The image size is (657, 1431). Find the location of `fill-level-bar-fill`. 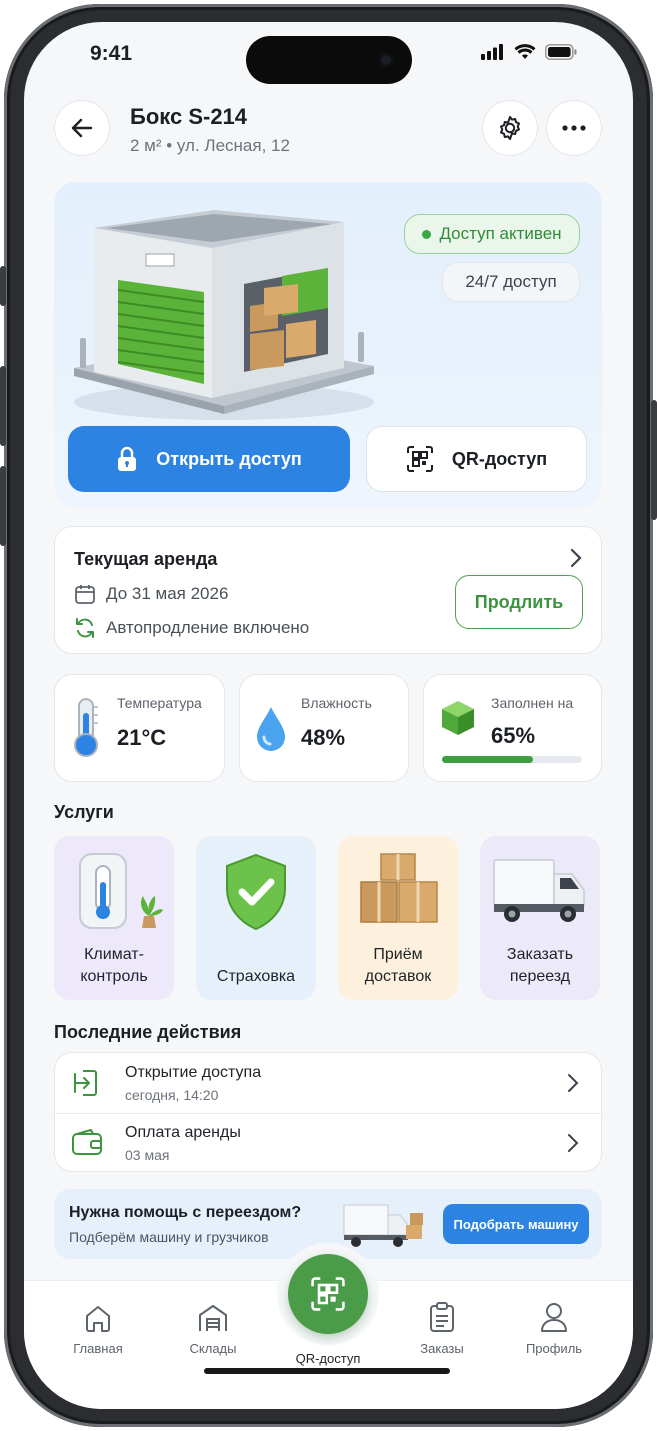

fill-level-bar-fill is located at coordinates (487, 759).